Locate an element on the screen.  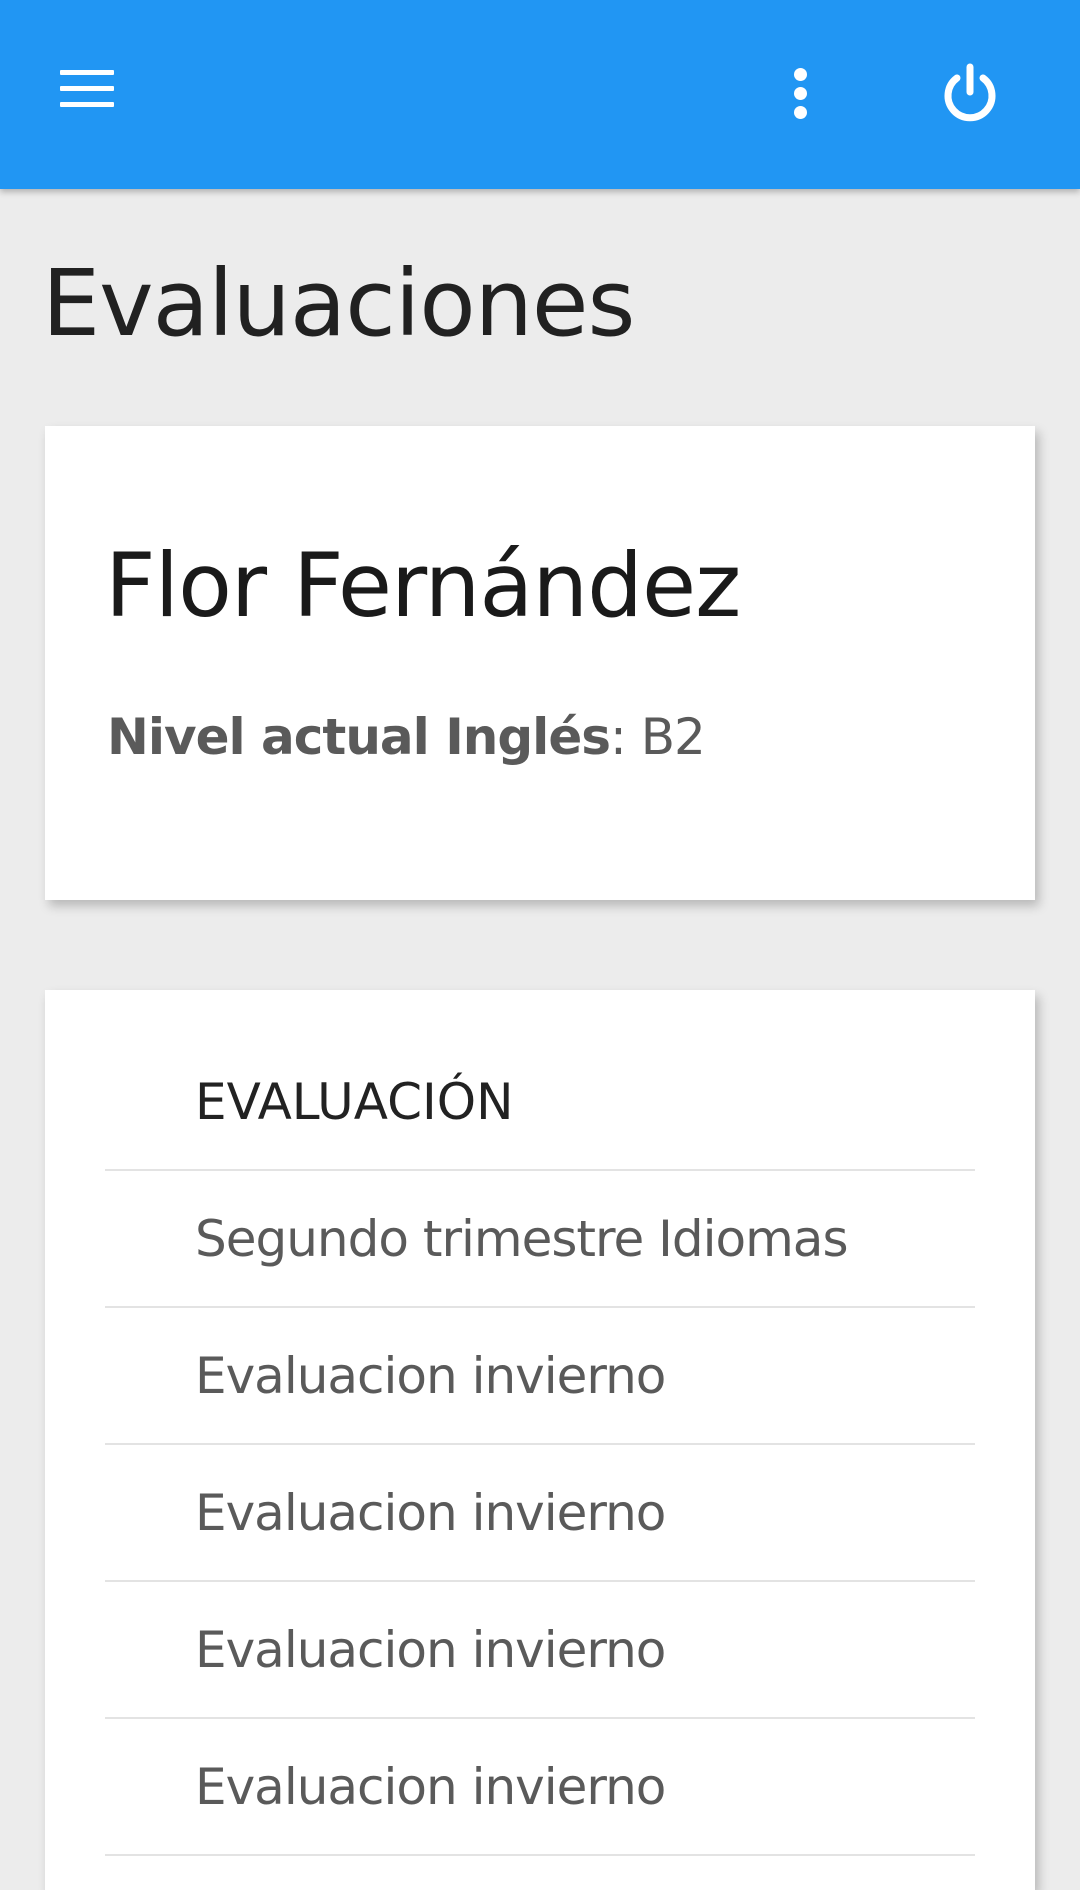
logout-button is located at coordinates (970, 94).